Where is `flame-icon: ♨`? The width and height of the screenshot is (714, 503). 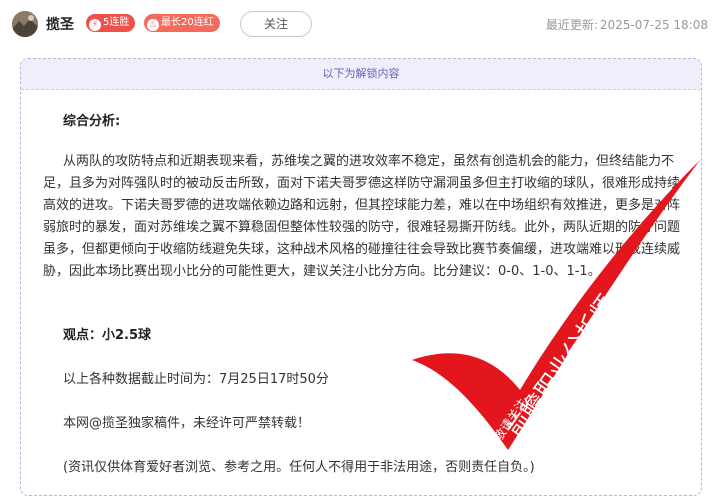 flame-icon: ♨ is located at coordinates (153, 25).